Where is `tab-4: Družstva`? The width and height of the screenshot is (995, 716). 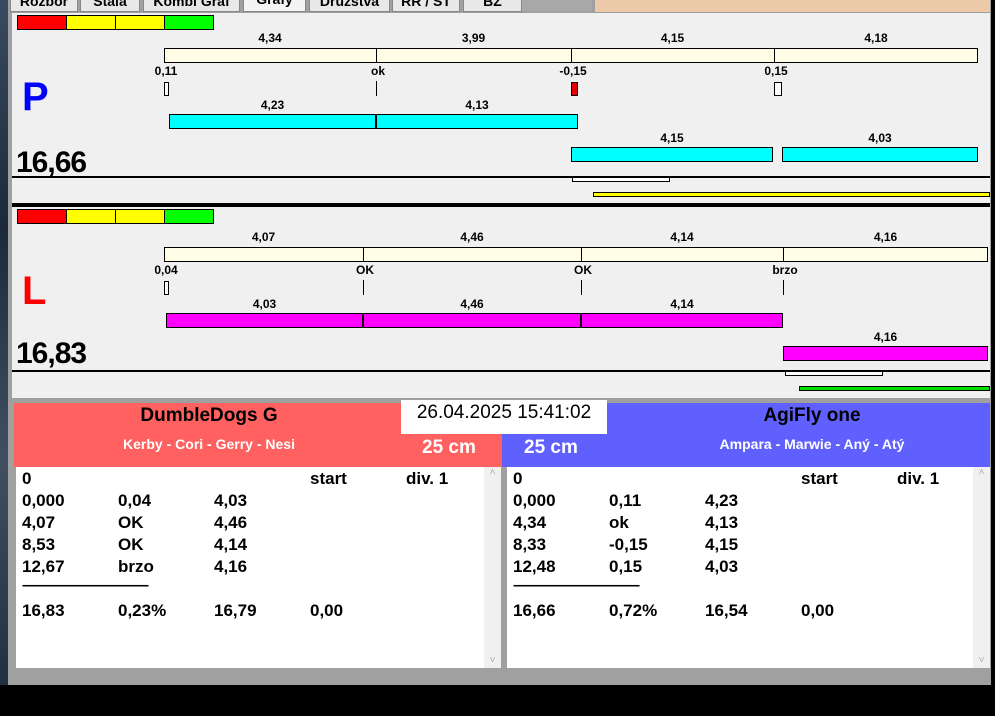
tab-4: Družstva is located at coordinates (349, 6).